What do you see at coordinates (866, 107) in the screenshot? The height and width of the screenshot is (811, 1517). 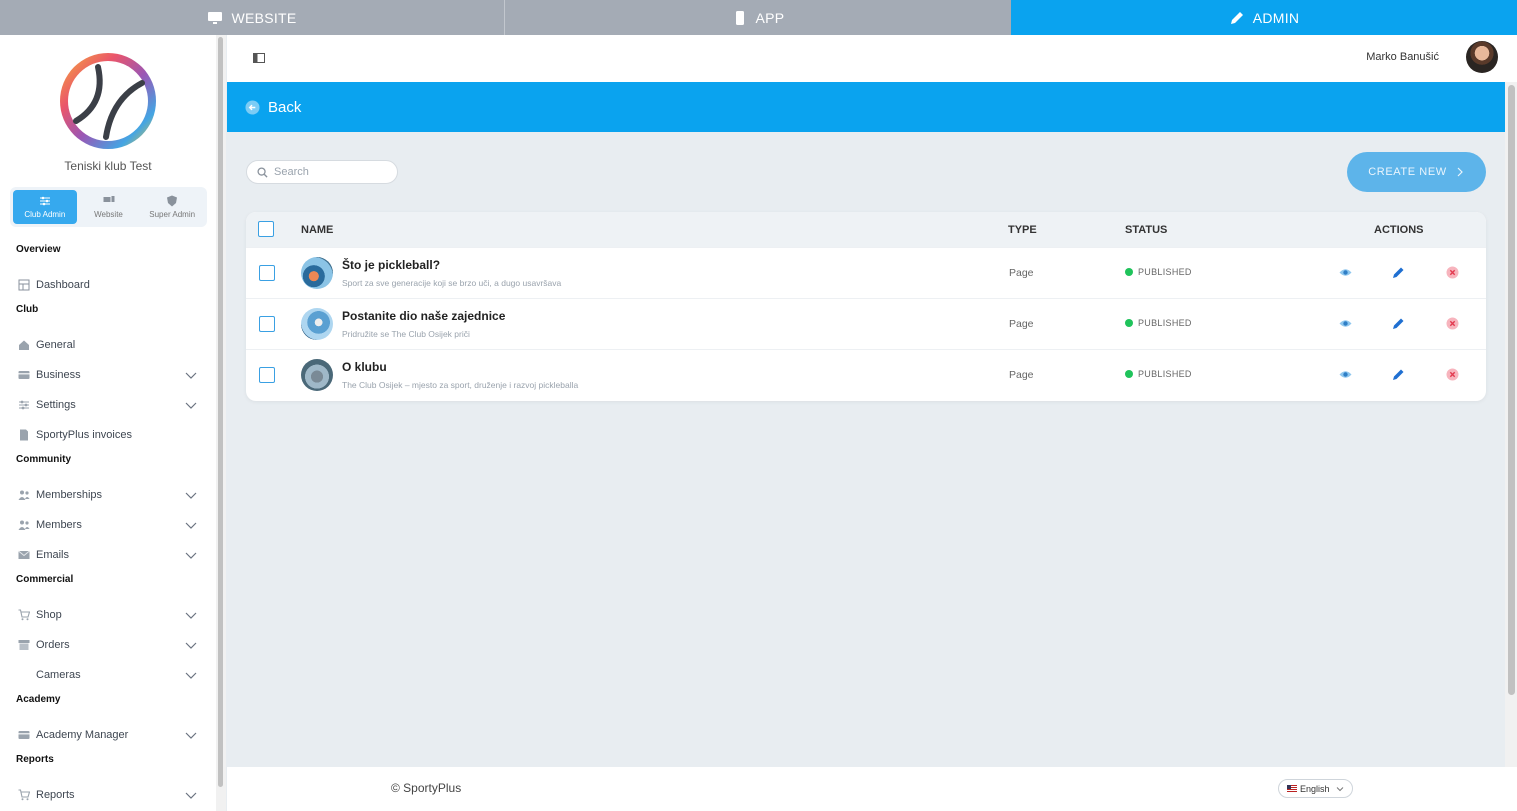 I see `back-button: Back` at bounding box center [866, 107].